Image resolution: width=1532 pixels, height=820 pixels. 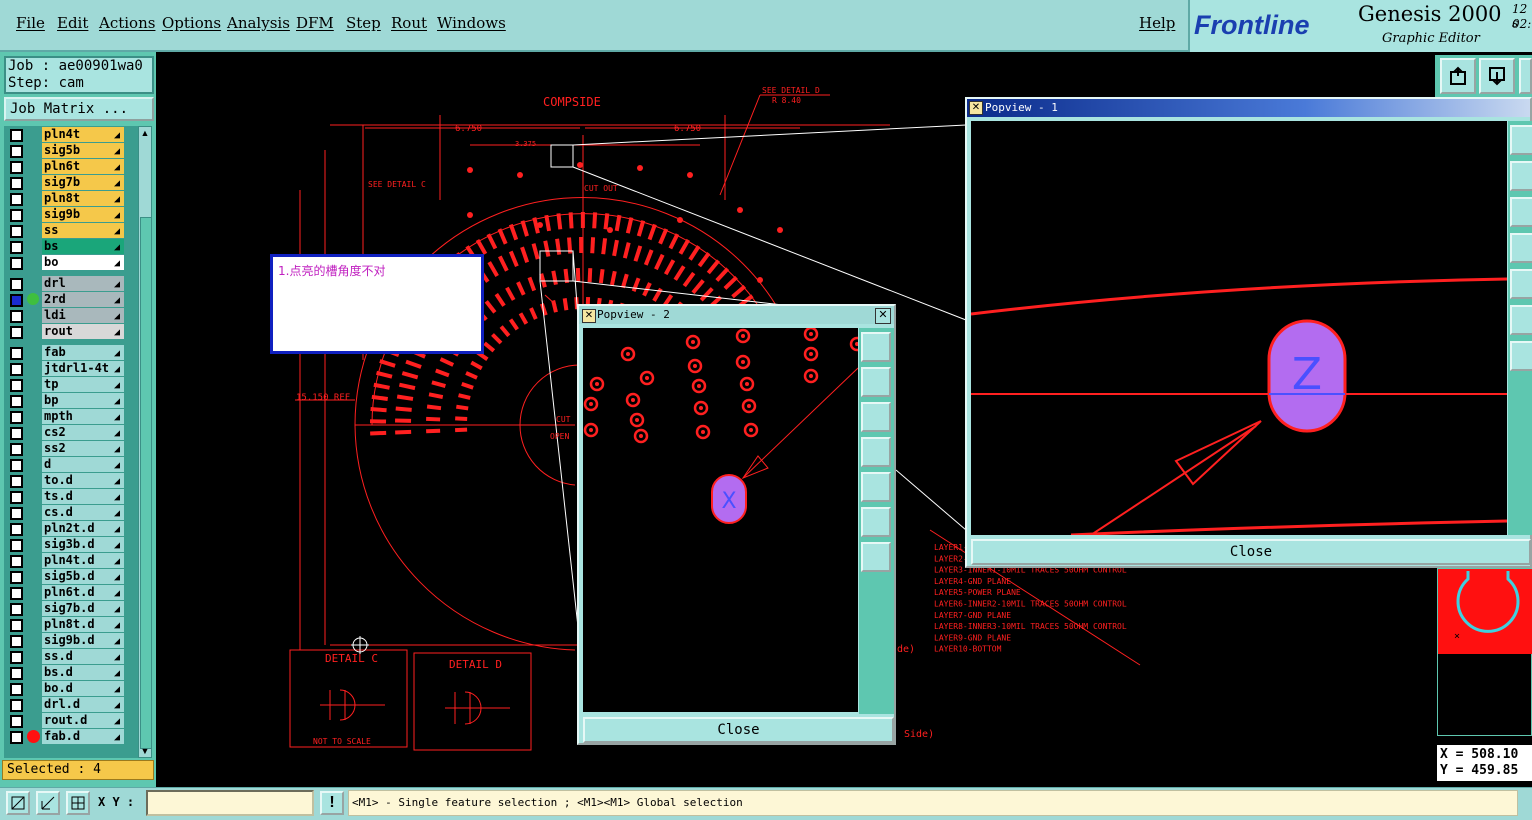 What do you see at coordinates (230, 803) in the screenshot?
I see `xy-input` at bounding box center [230, 803].